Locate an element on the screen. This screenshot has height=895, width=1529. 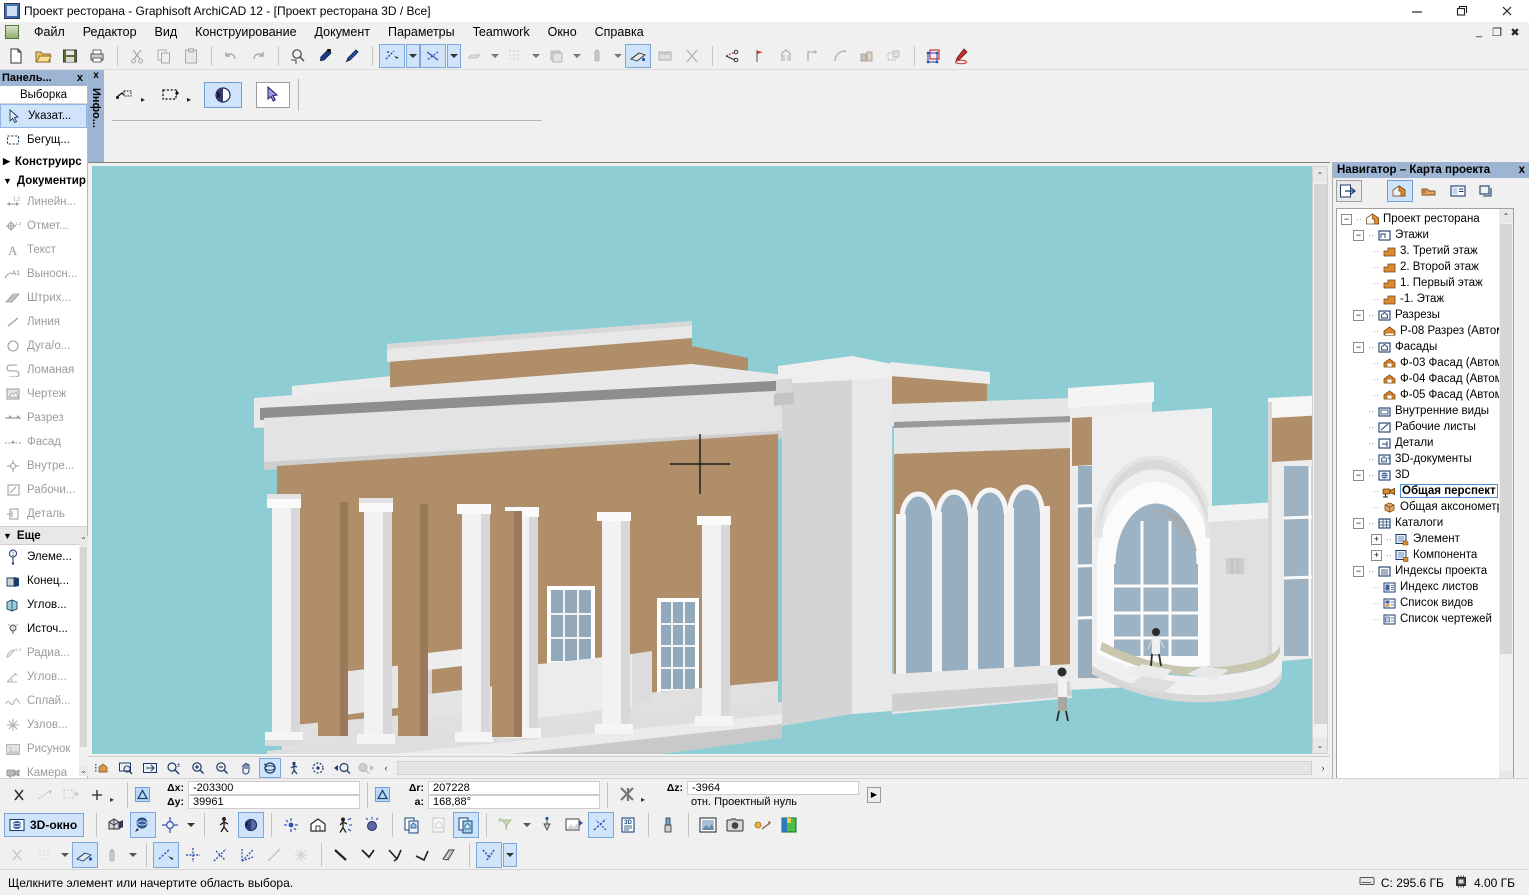
explore-icon is located at coordinates (318, 768).